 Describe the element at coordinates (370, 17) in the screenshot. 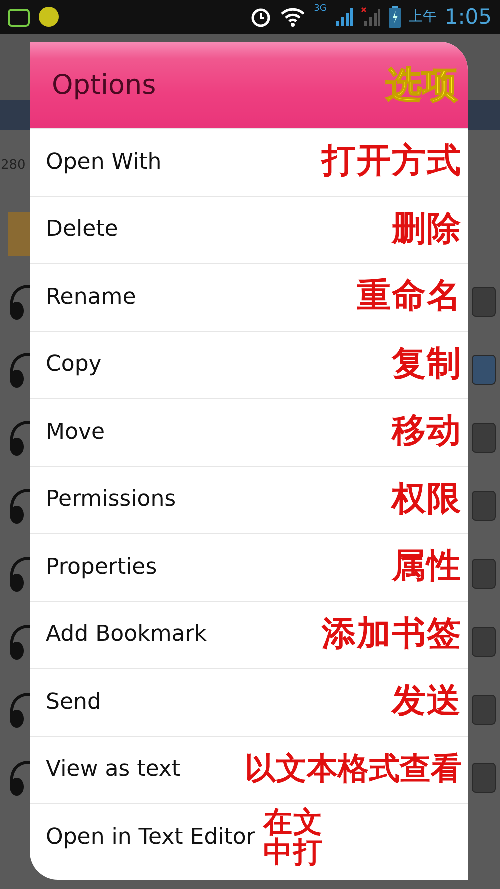

I see `no-signal-icon` at that location.